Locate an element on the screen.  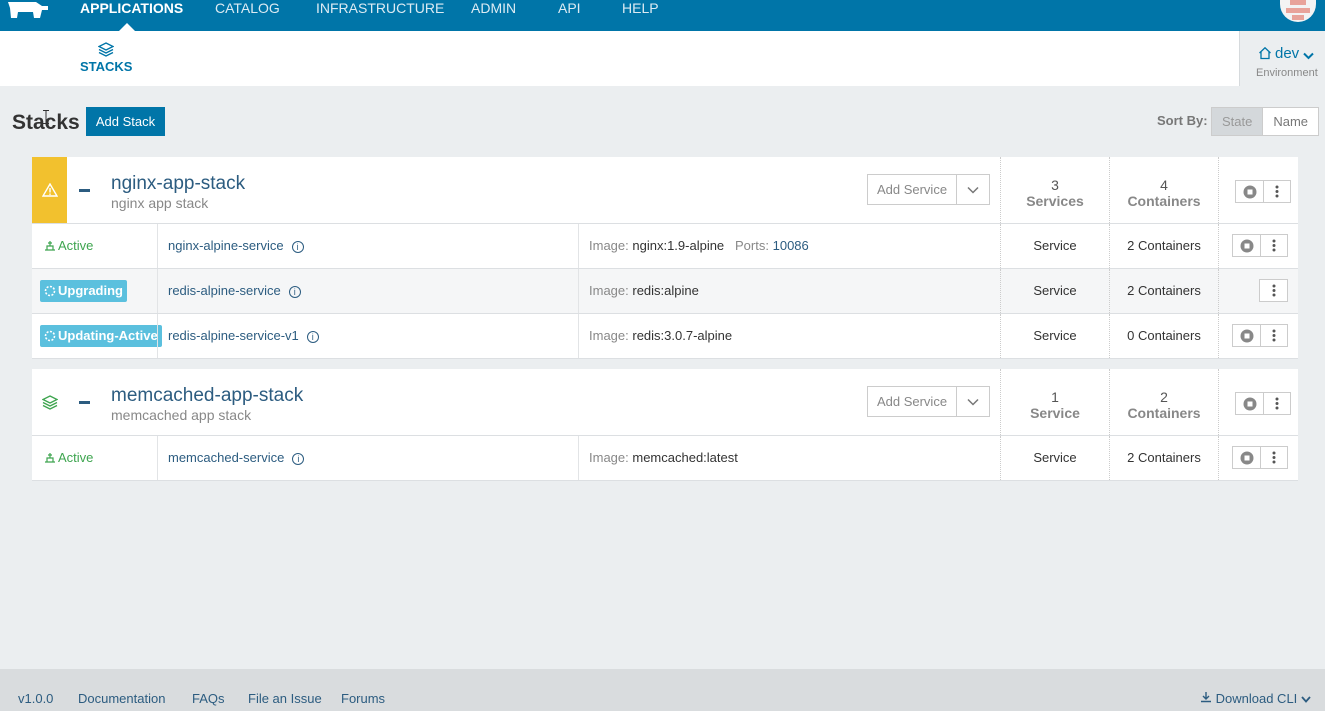
stack-name: memcached-app-stack is located at coordinates (207, 396).